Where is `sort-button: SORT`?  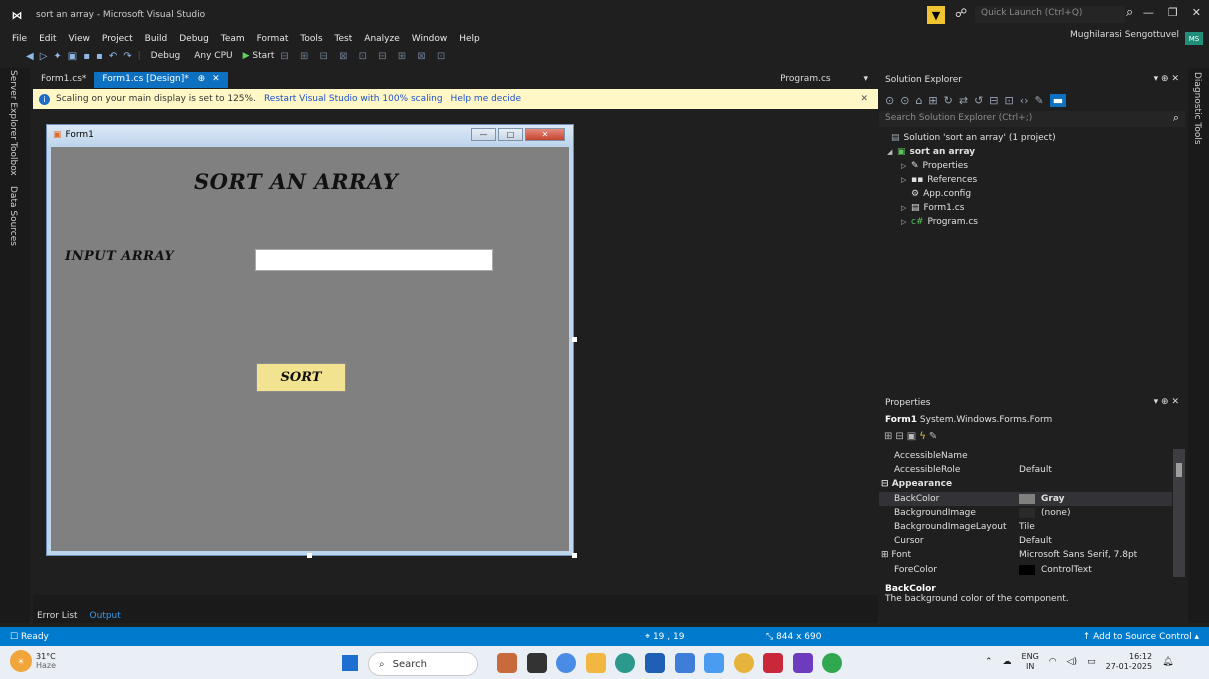 sort-button: SORT is located at coordinates (301, 377).